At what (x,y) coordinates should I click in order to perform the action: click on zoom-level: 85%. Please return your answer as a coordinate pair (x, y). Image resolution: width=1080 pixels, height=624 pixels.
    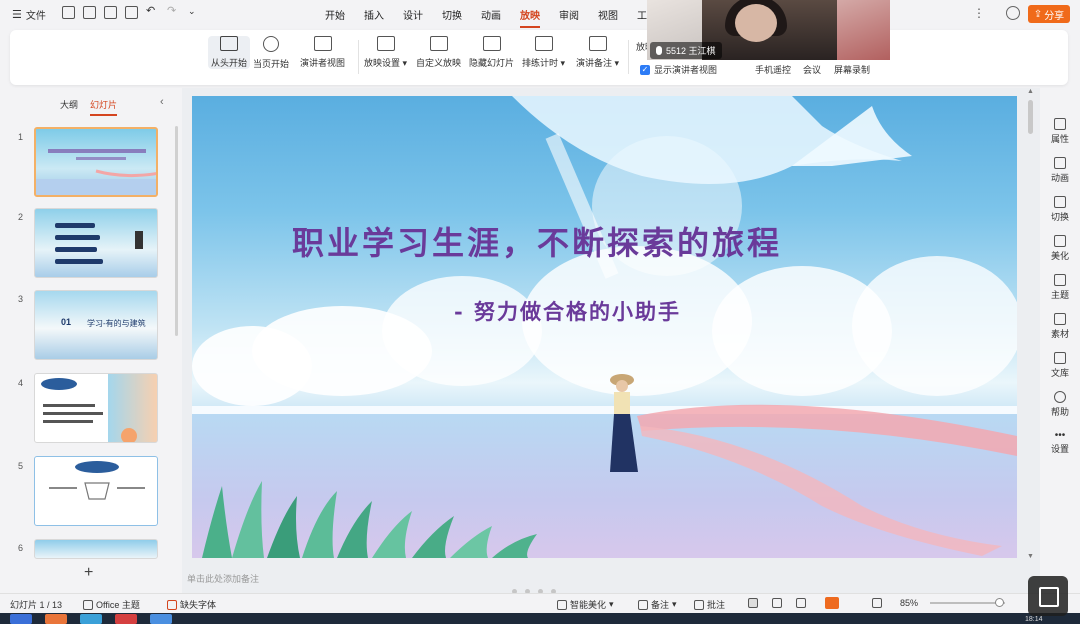
    Looking at the image, I should click on (909, 603).